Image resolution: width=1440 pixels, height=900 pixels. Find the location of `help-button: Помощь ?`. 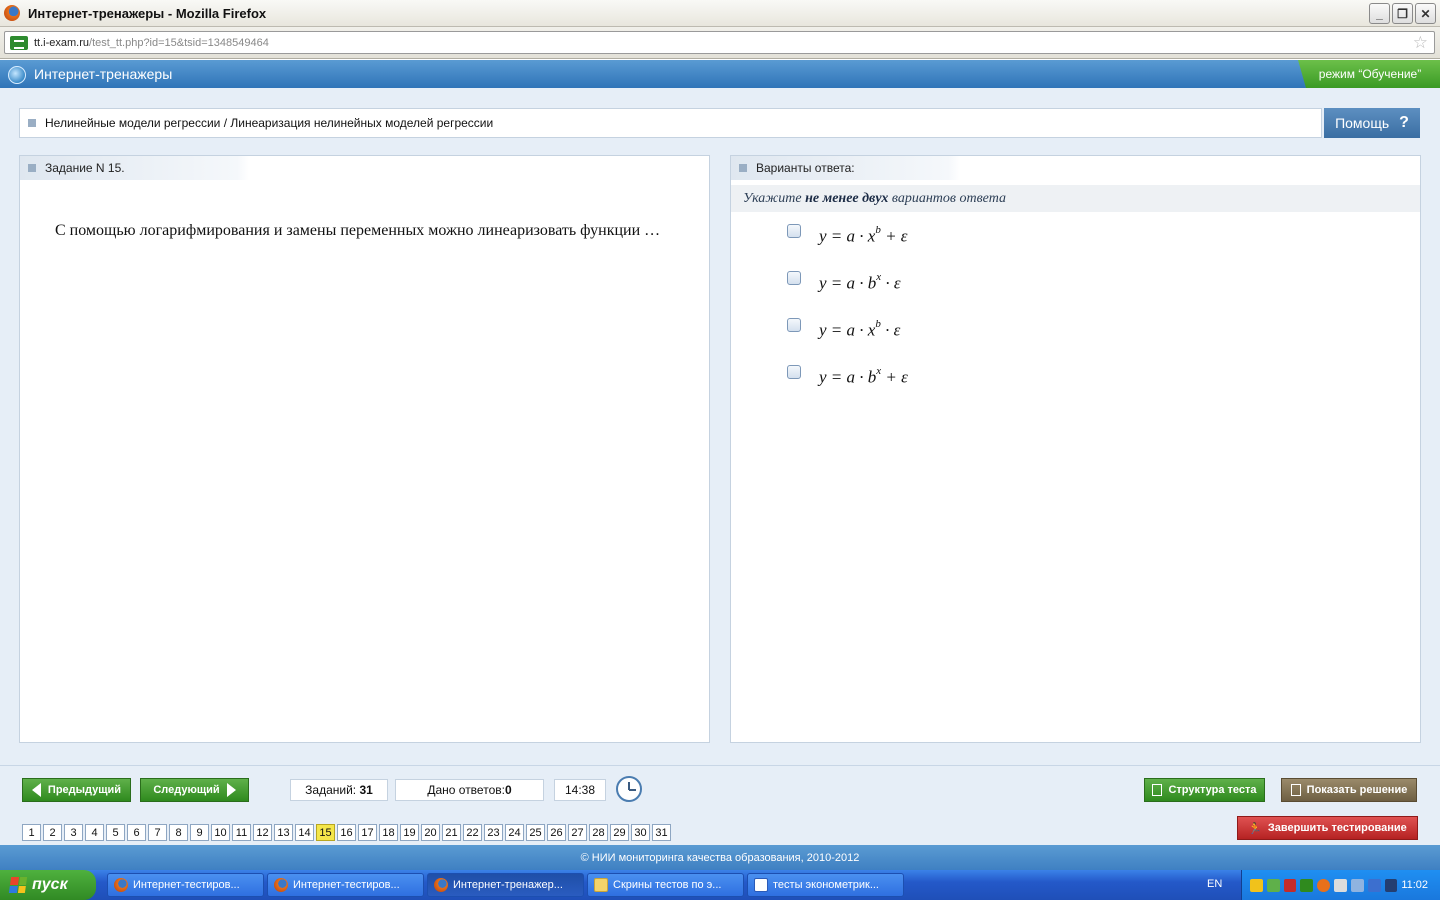

help-button: Помощь ? is located at coordinates (1372, 123).